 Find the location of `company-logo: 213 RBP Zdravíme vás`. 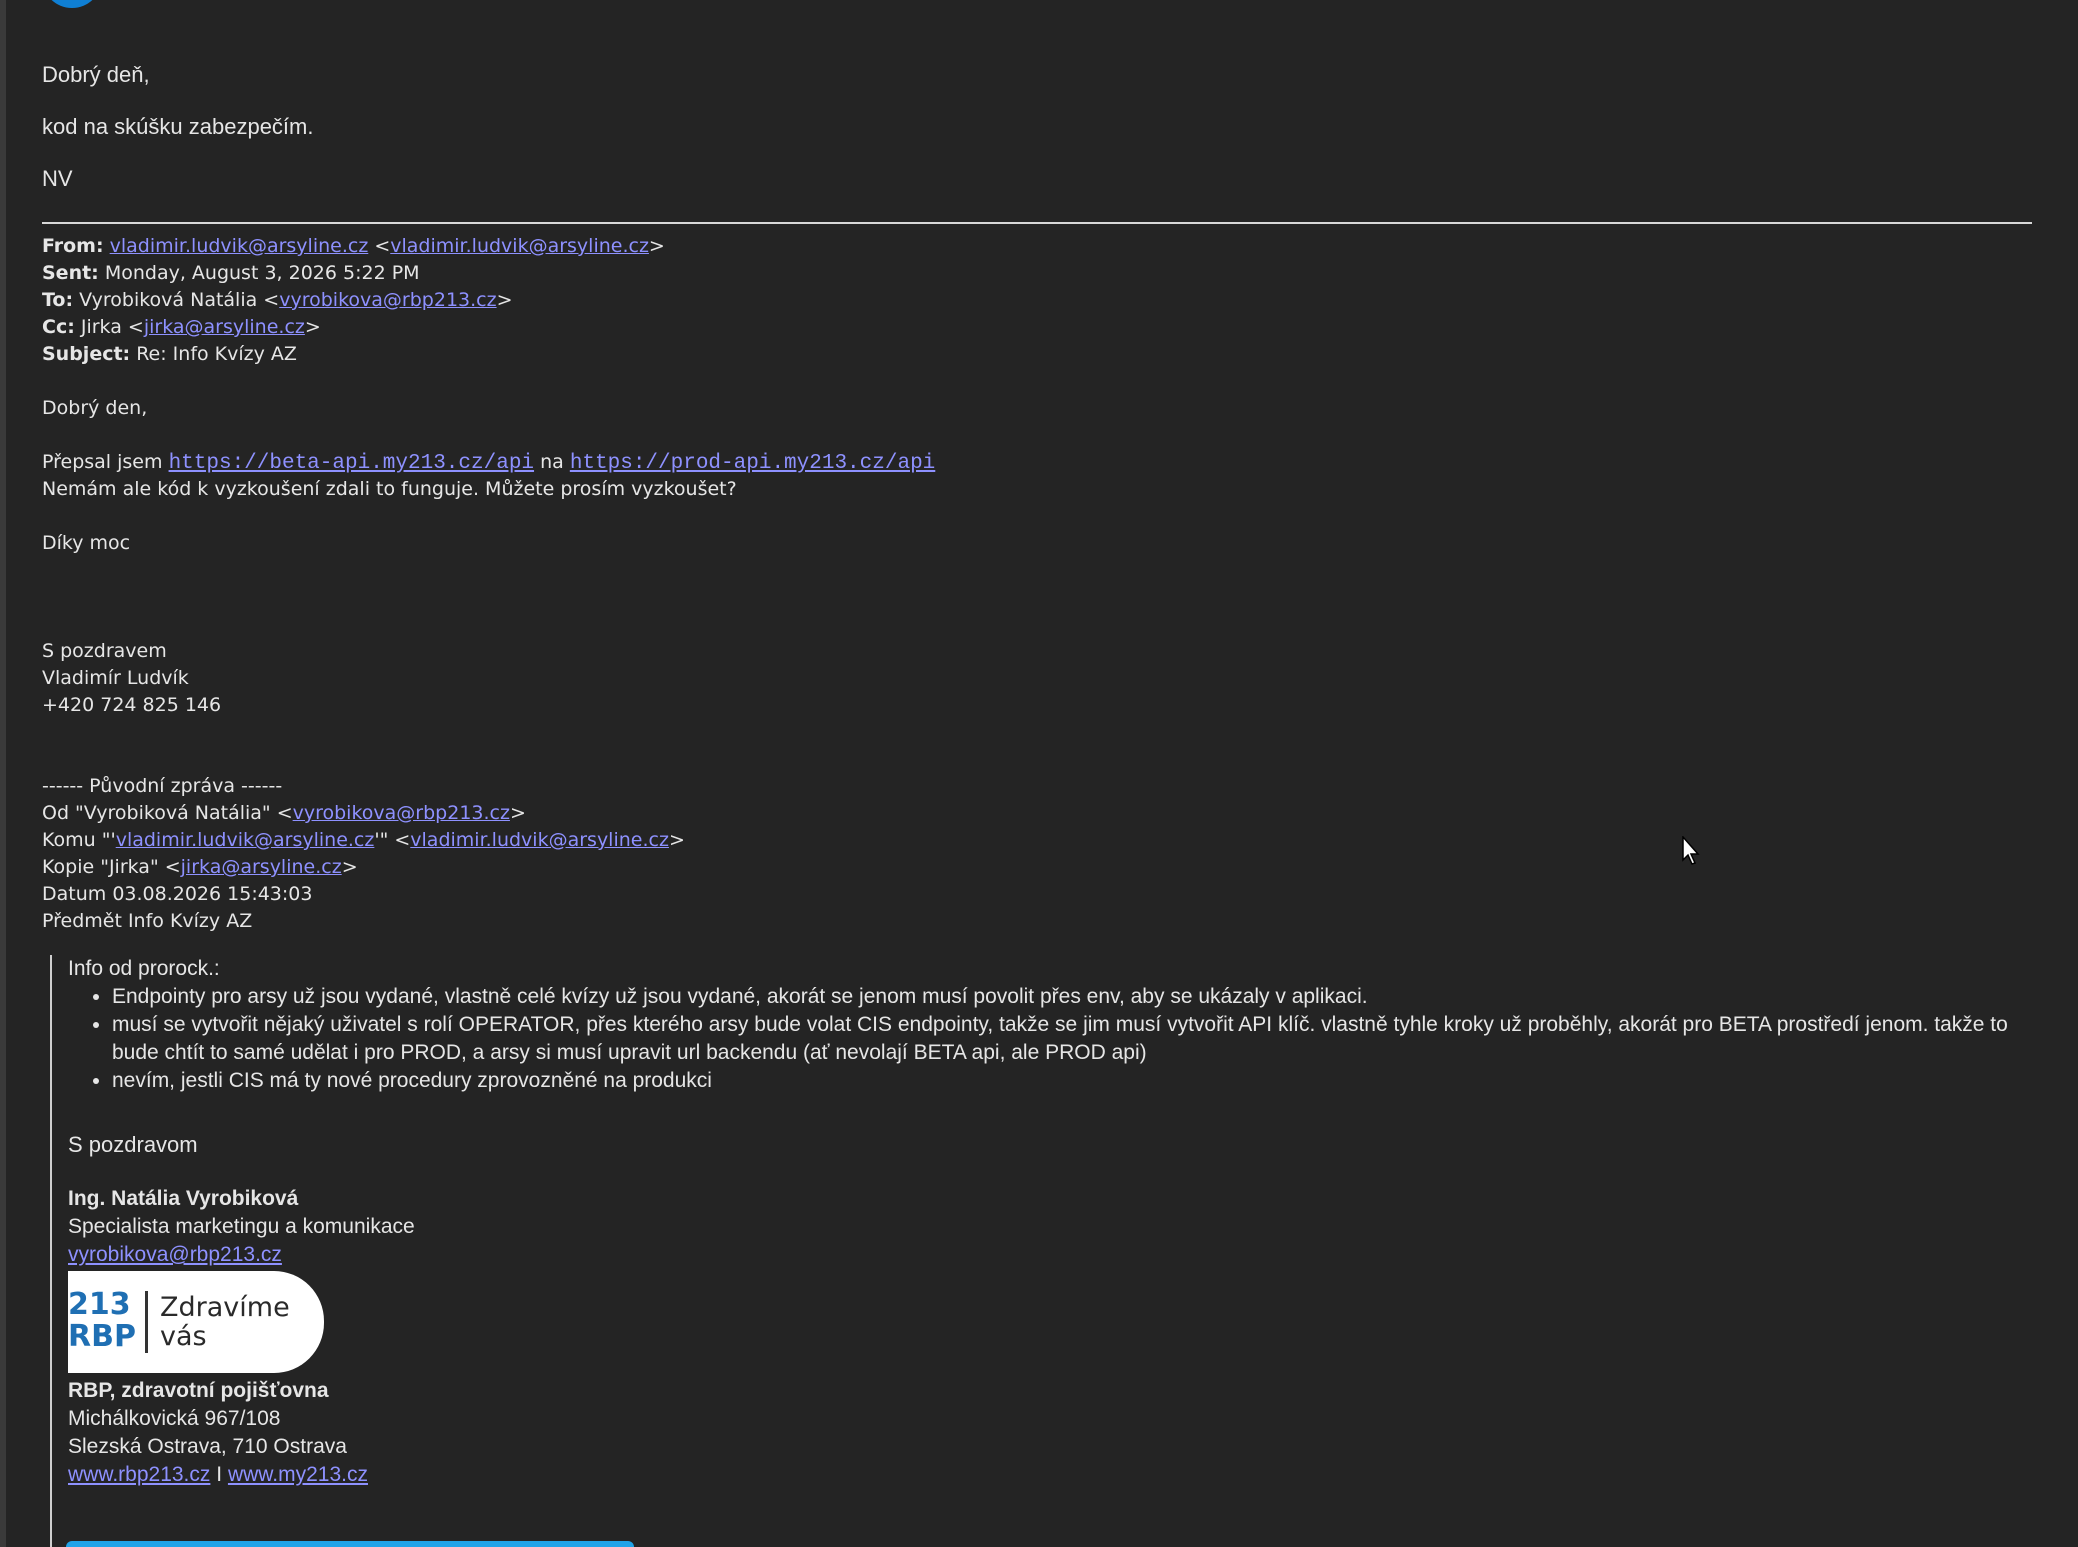

company-logo: 213 RBP Zdravíme vás is located at coordinates (196, 1322).